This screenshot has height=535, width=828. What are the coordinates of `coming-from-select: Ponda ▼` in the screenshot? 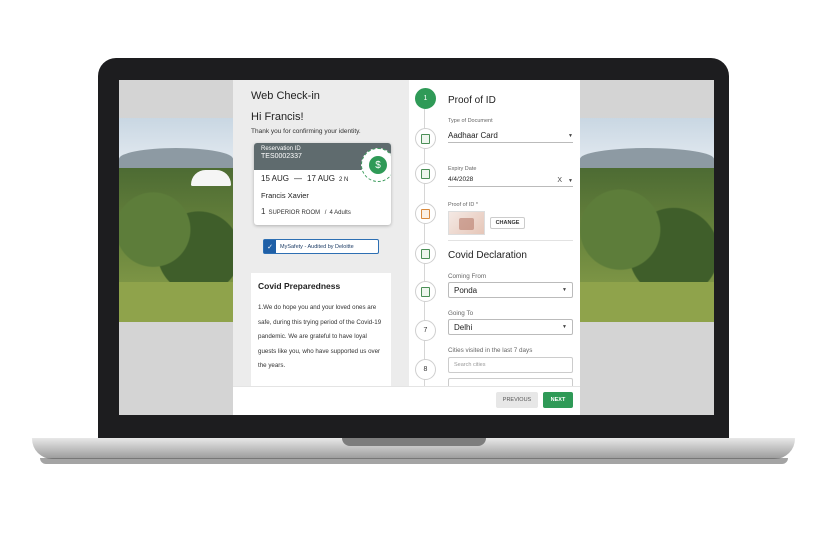 It's located at (510, 290).